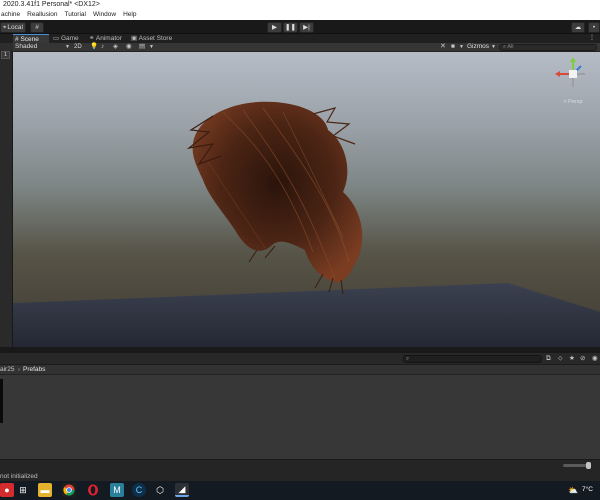  What do you see at coordinates (69, 490) in the screenshot?
I see `chrome-icon` at bounding box center [69, 490].